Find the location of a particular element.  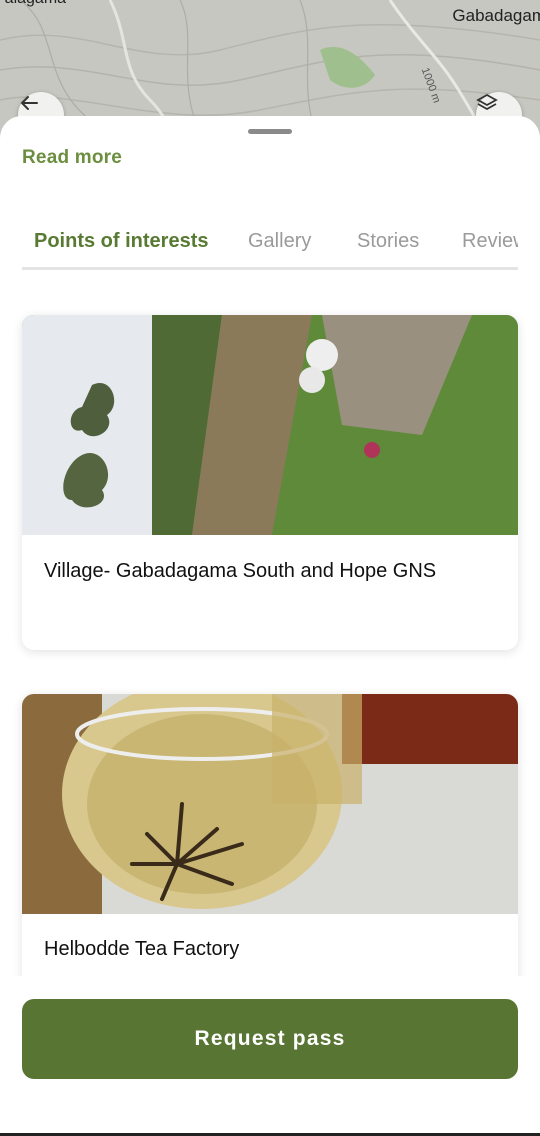

read-more-link: Read more is located at coordinates (72, 158).